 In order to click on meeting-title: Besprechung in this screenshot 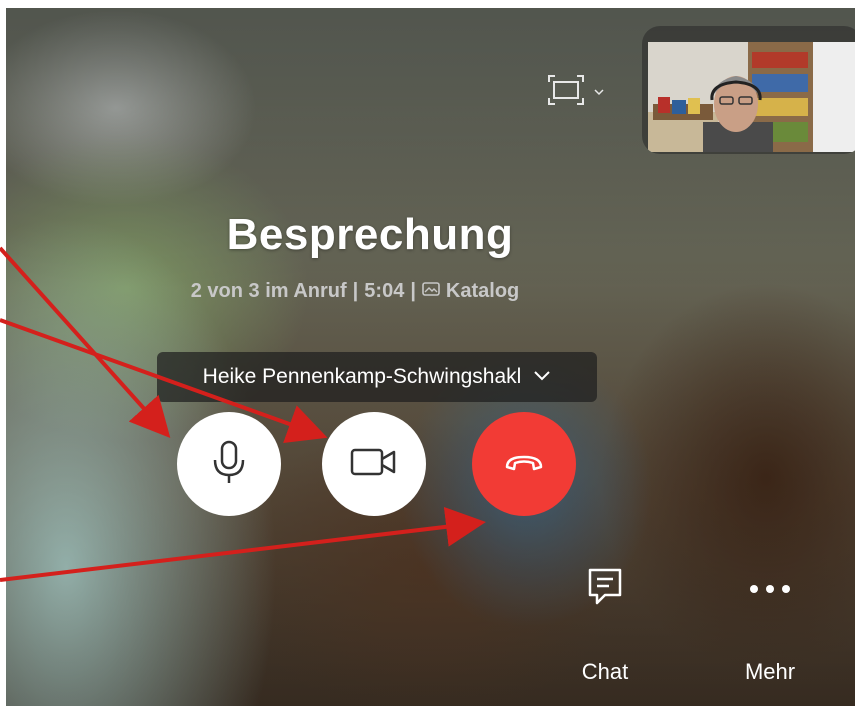, I will do `click(370, 234)`.